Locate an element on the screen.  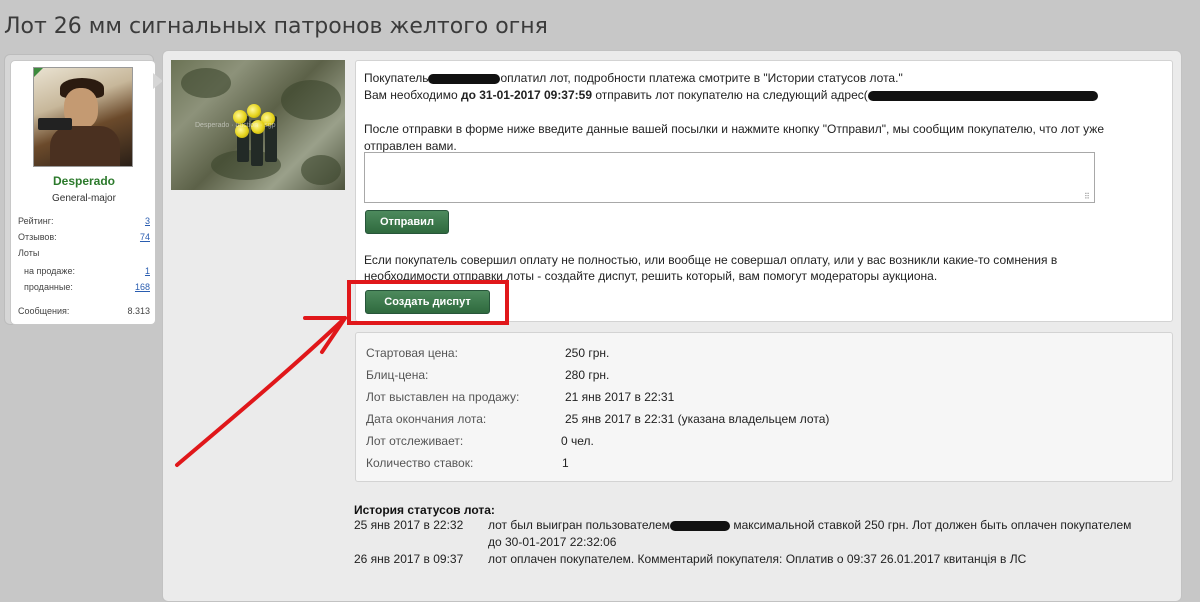
avatar-body is located at coordinates (85, 146).